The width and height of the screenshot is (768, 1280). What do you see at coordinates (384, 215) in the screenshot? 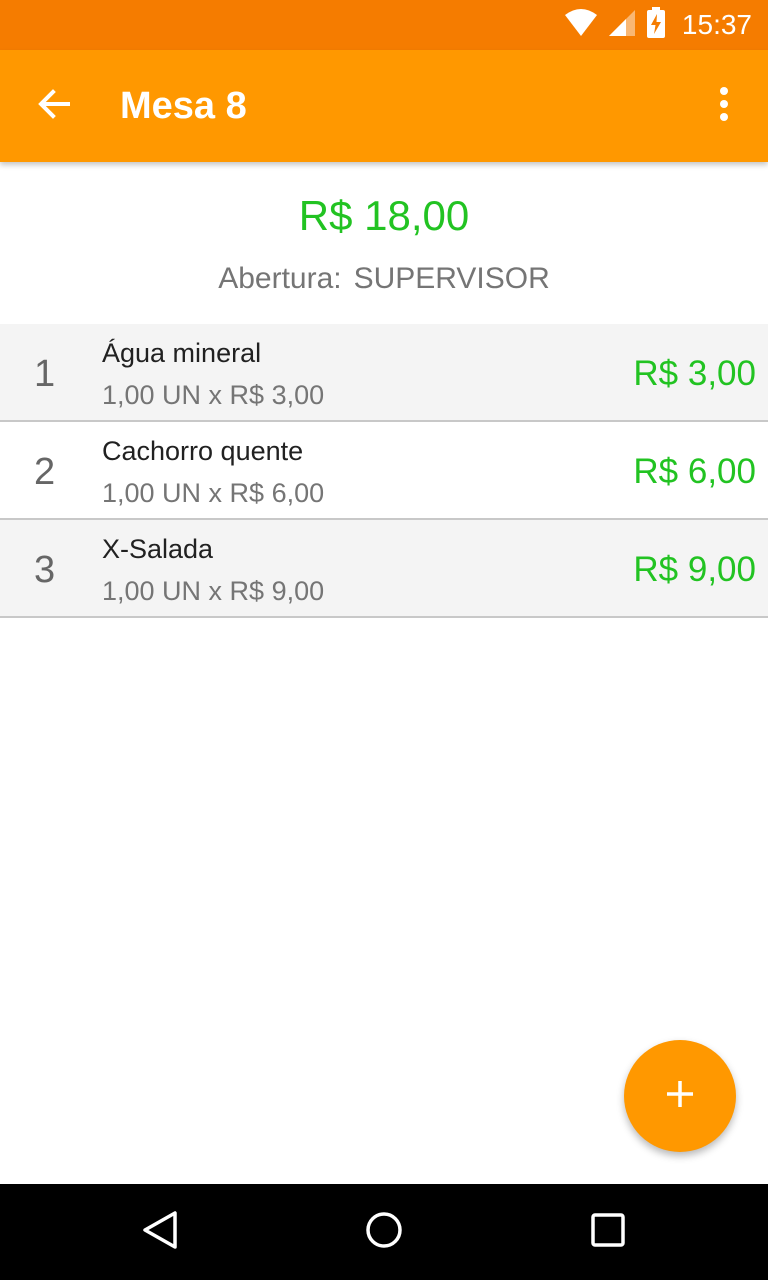
I see `order-total: R$ 18,00` at bounding box center [384, 215].